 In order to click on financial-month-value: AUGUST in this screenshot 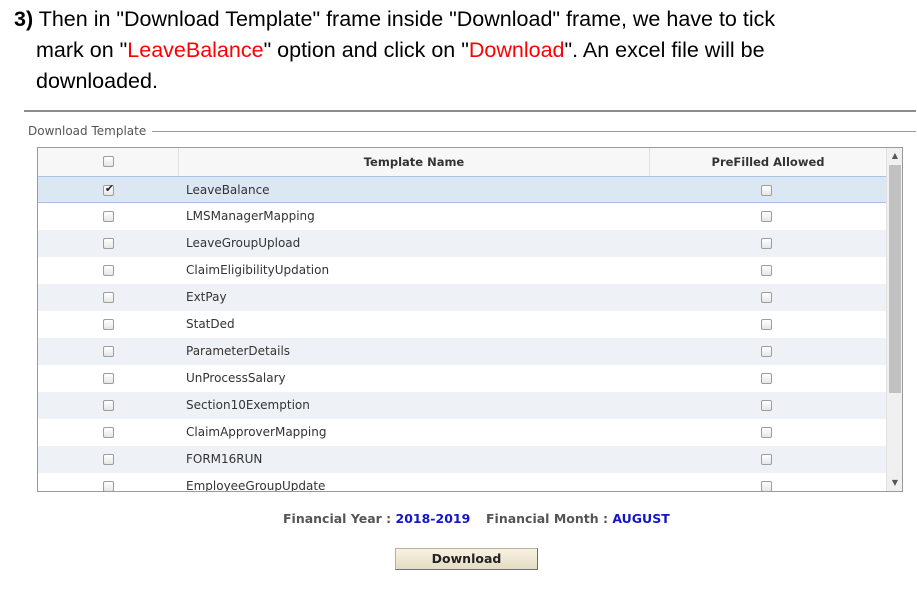, I will do `click(641, 518)`.